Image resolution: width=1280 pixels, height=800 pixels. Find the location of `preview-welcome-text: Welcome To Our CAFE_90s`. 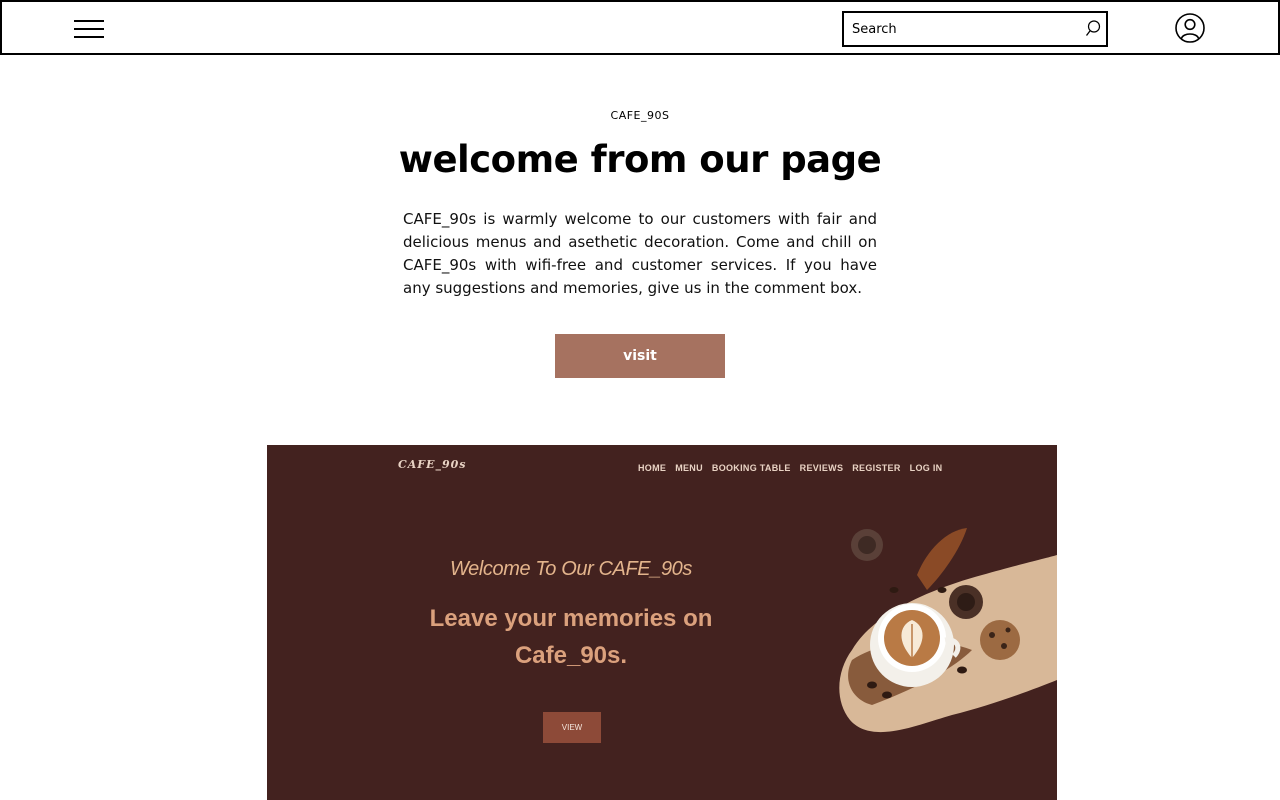

preview-welcome-text: Welcome To Our CAFE_90s is located at coordinates (570, 569).